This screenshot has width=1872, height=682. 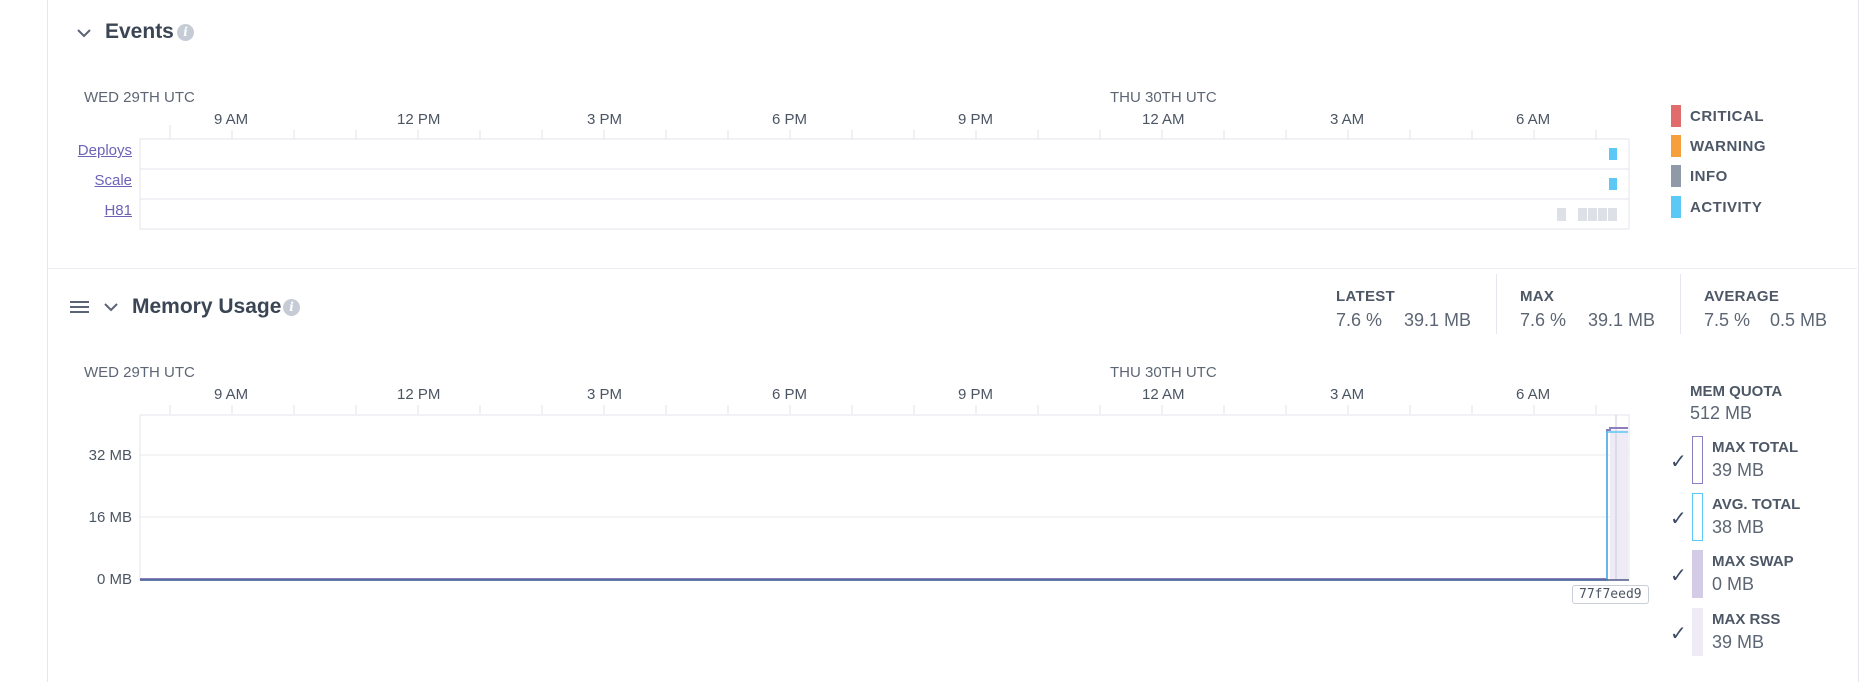 I want to click on events-row-h81-link: H81, so click(x=92, y=210).